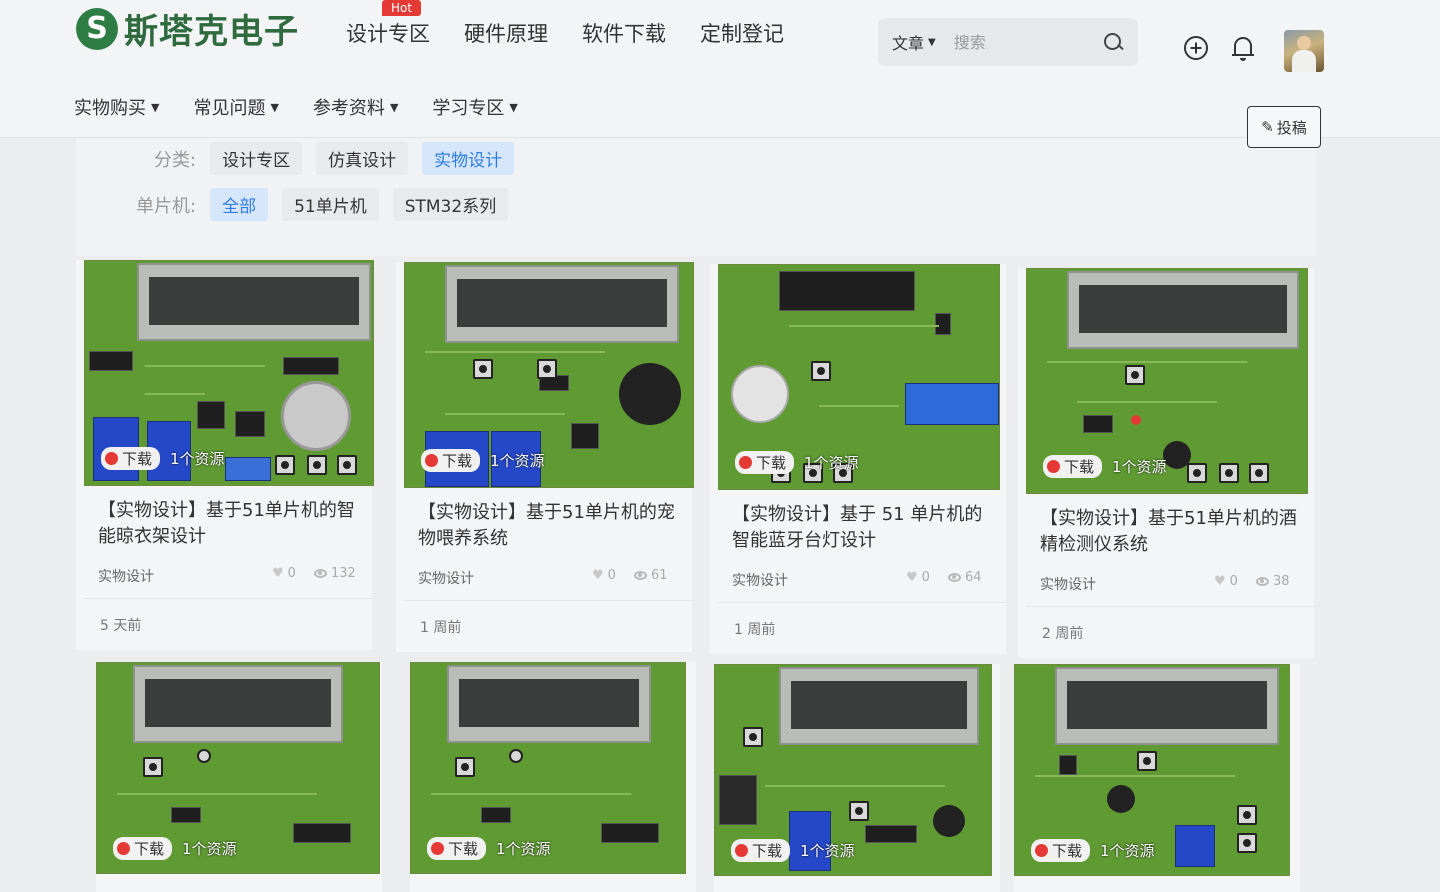 The height and width of the screenshot is (892, 1440). Describe the element at coordinates (1023, 42) in the screenshot. I see `search-input` at that location.